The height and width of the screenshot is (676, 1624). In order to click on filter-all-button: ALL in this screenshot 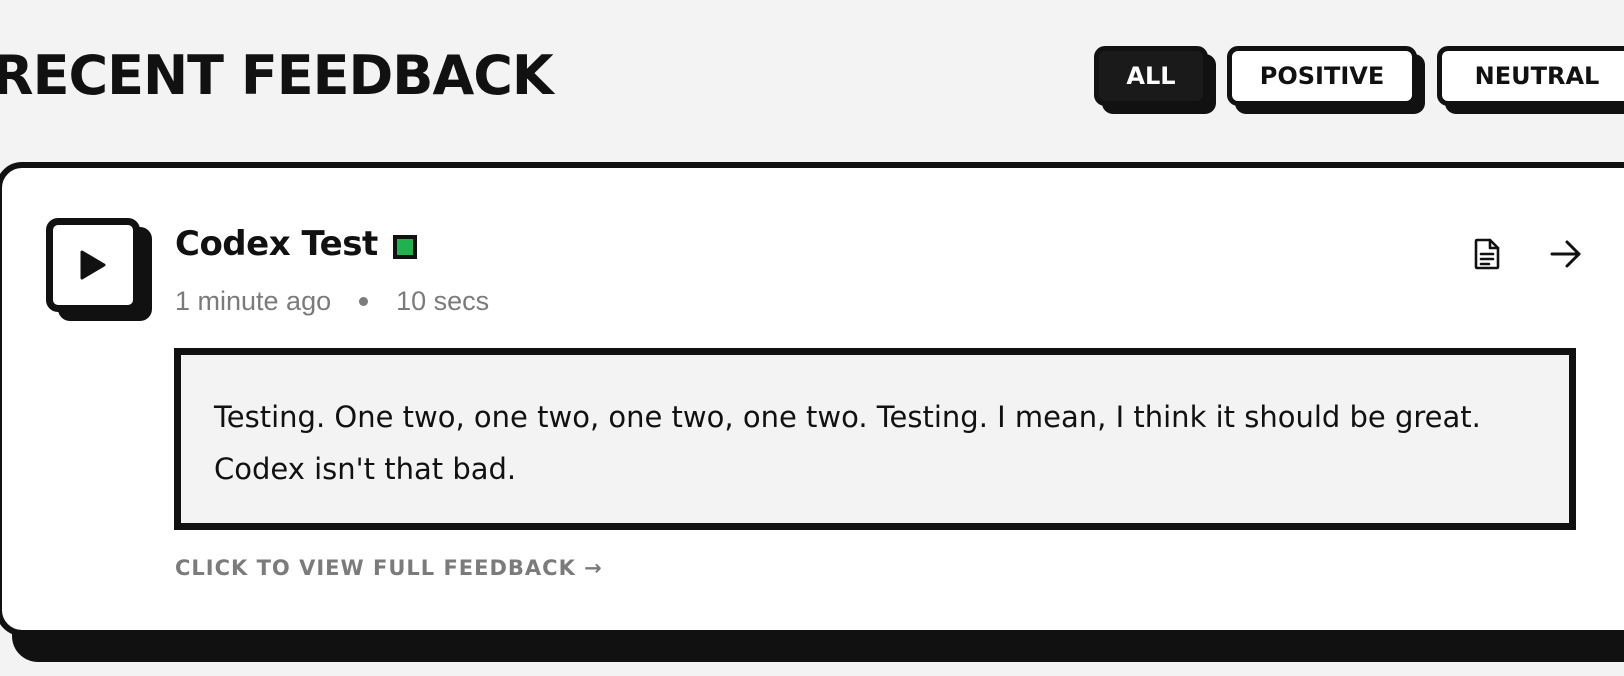, I will do `click(1151, 76)`.